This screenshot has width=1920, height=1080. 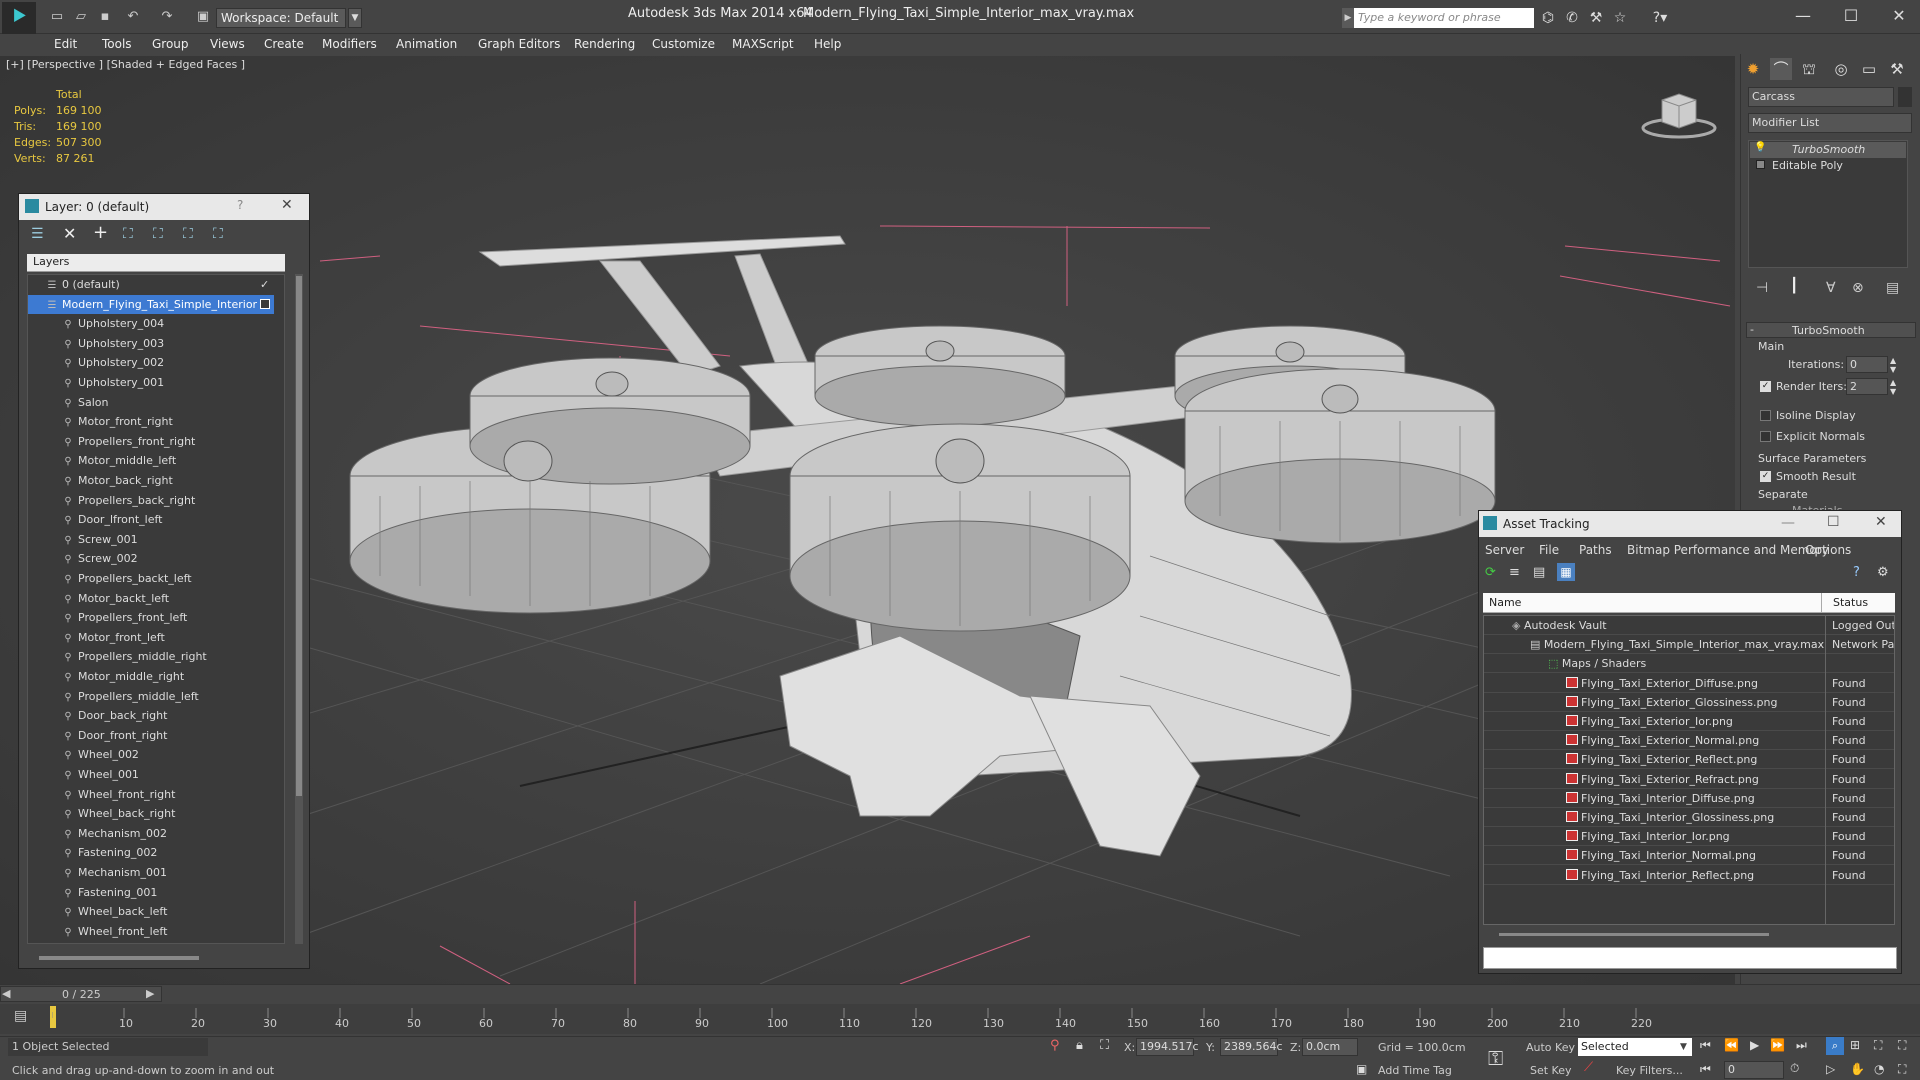 What do you see at coordinates (1850, 602) in the screenshot?
I see `asset-col-status: Status` at bounding box center [1850, 602].